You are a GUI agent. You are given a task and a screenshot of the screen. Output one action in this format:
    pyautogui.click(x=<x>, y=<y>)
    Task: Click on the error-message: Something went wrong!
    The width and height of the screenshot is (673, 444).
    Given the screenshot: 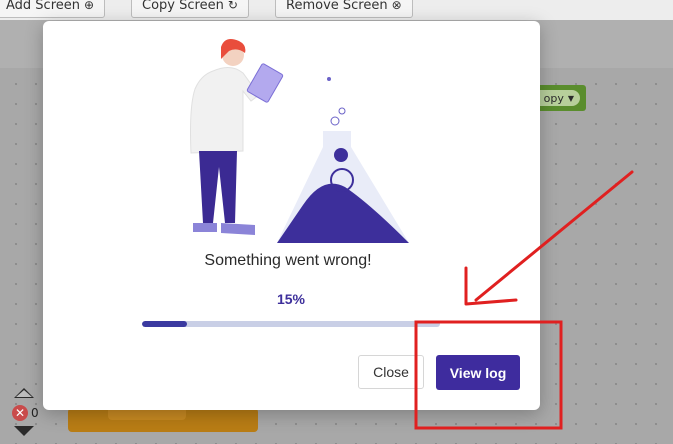 What is the action you would take?
    pyautogui.click(x=288, y=260)
    